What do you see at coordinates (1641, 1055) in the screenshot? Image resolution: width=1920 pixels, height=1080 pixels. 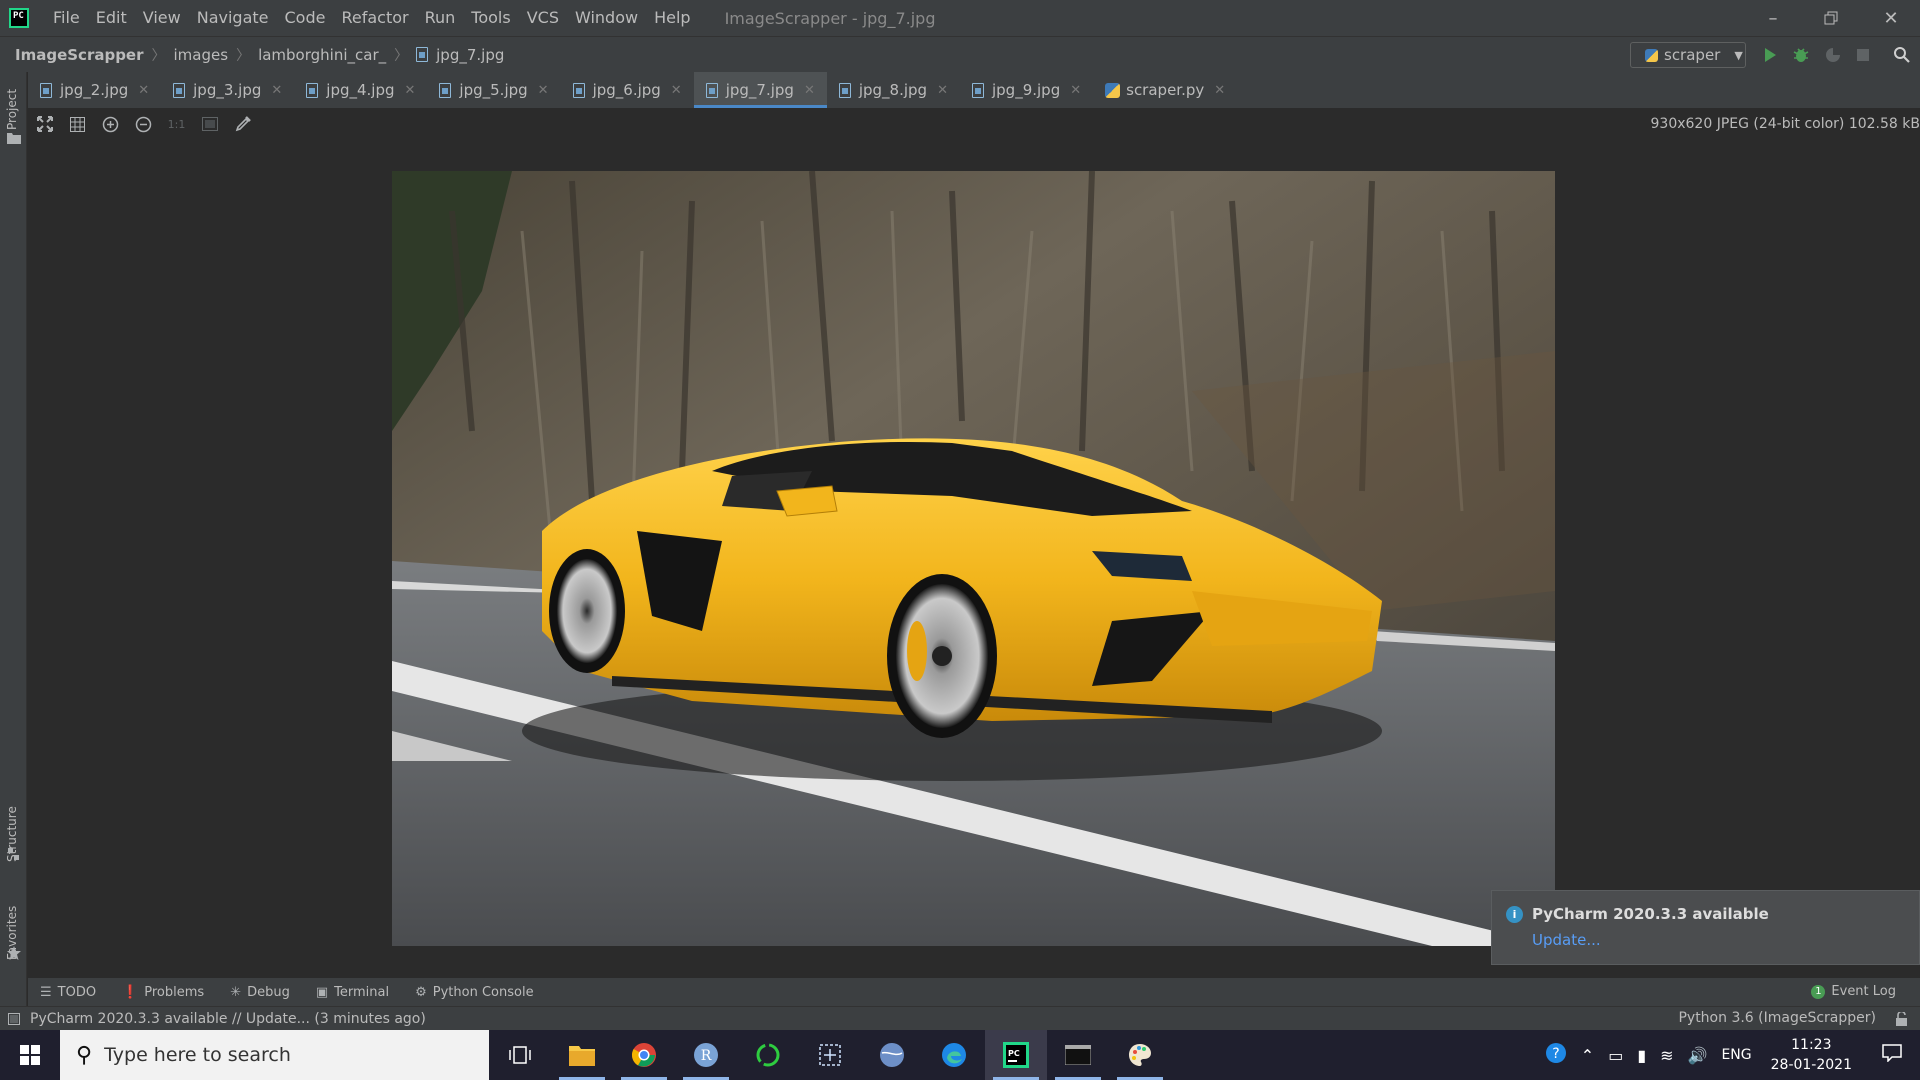 I see `battery-icon: ▮` at bounding box center [1641, 1055].